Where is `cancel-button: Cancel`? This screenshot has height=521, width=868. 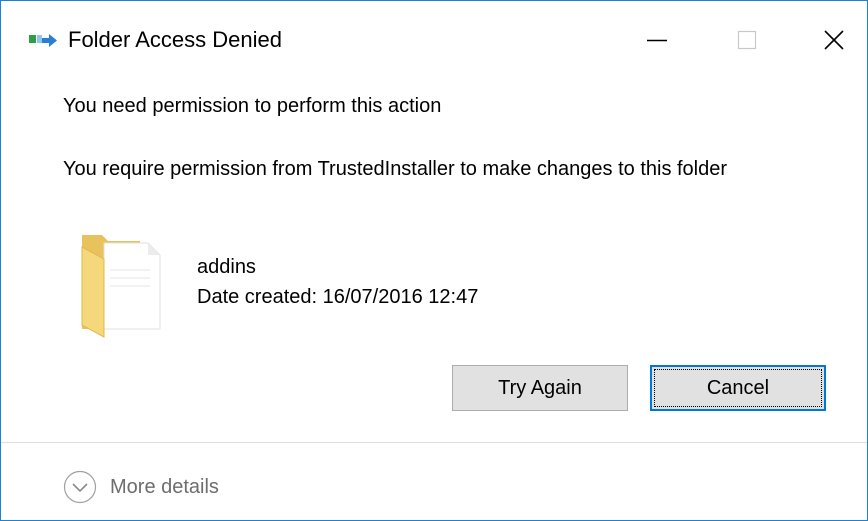 cancel-button: Cancel is located at coordinates (738, 388).